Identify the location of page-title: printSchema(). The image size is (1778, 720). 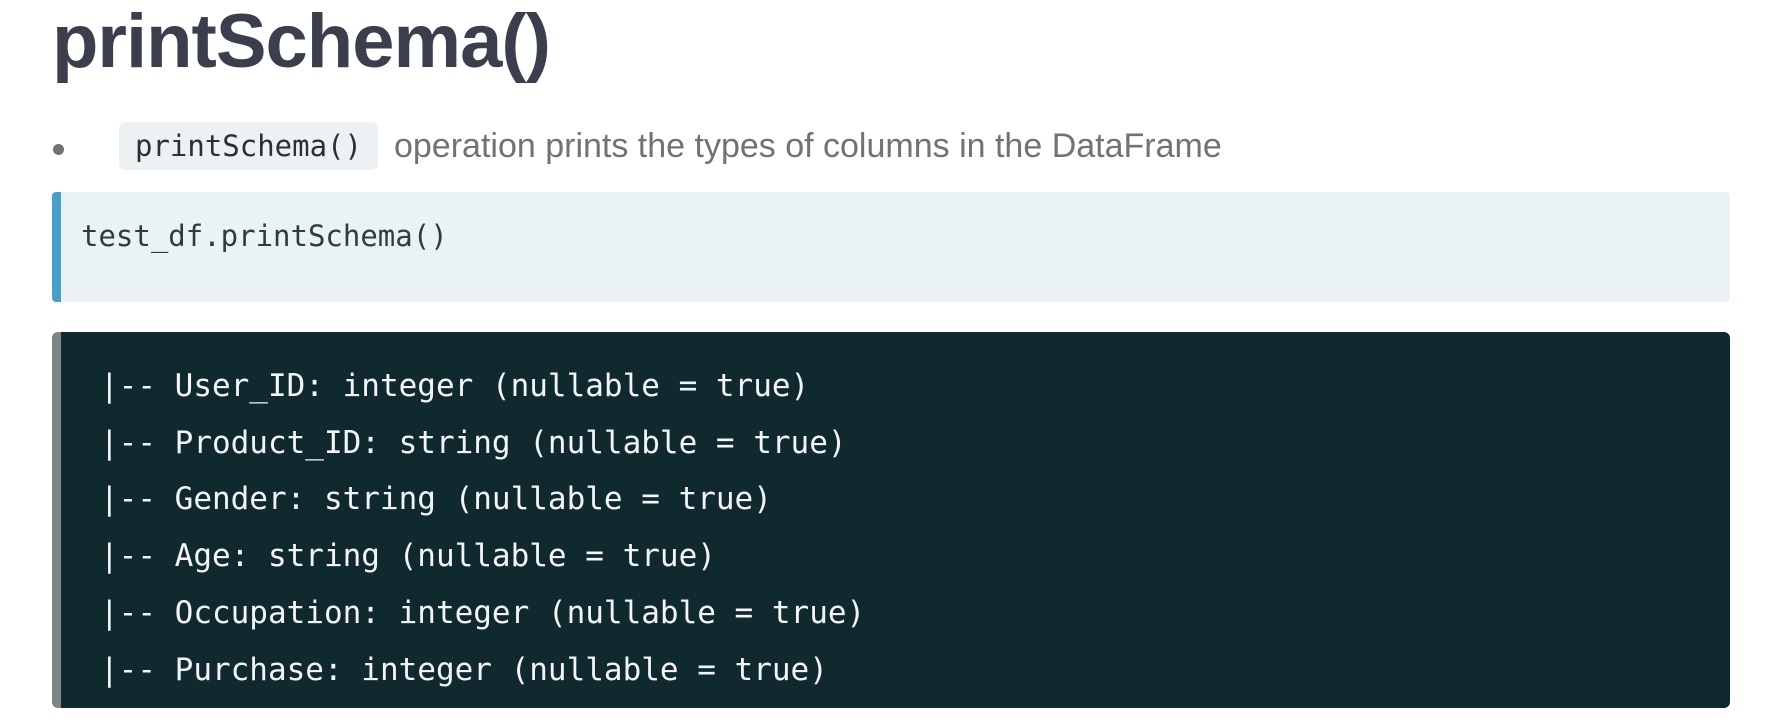
(301, 42).